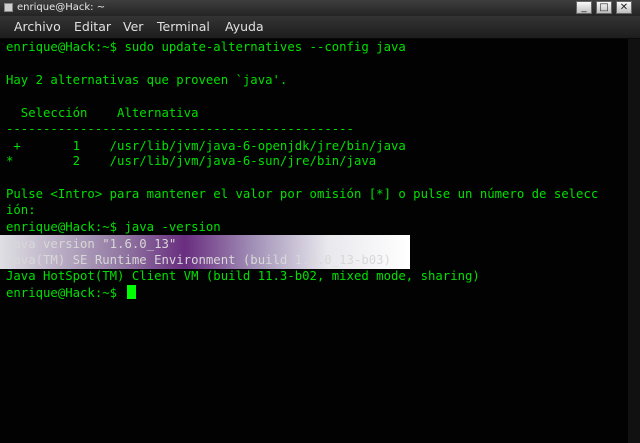 The width and height of the screenshot is (640, 443). Describe the element at coordinates (65, 293) in the screenshot. I see `terminal-prompt-line: enrique@Hack:~$` at that location.